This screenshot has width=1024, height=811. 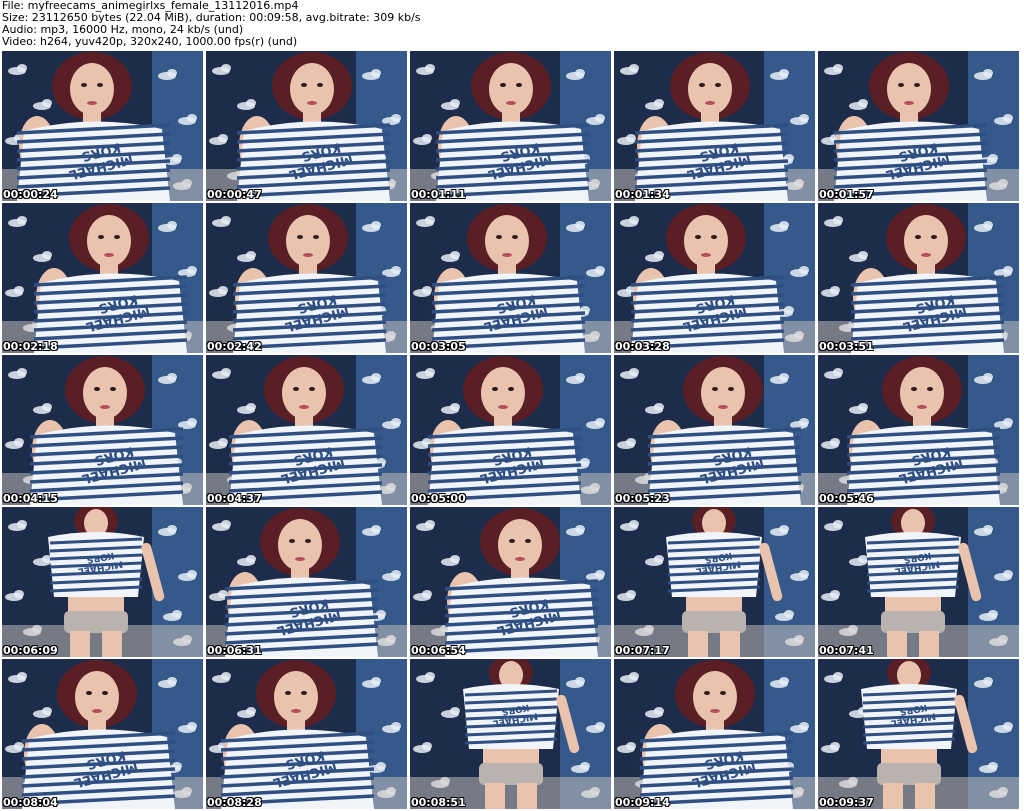 I want to click on video-thumbnail: MICHAEL KORS 00:00:24, so click(x=102, y=126).